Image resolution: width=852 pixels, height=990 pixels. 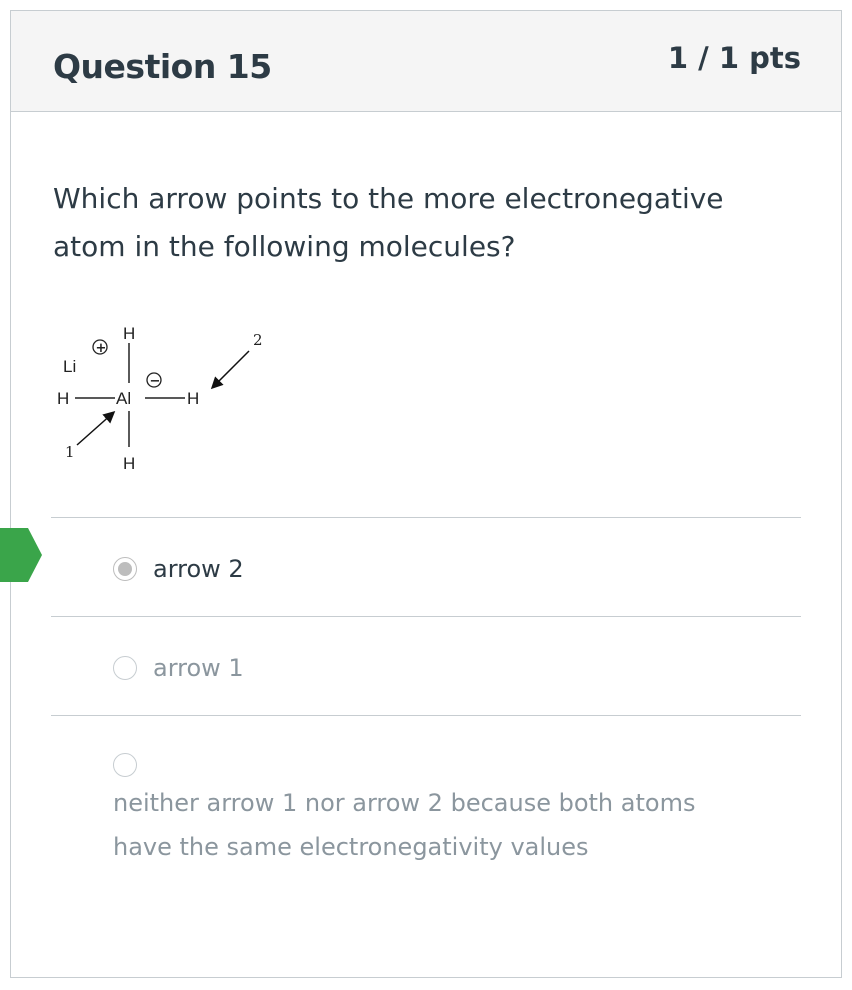 I want to click on question-title: Question 15, so click(x=162, y=66).